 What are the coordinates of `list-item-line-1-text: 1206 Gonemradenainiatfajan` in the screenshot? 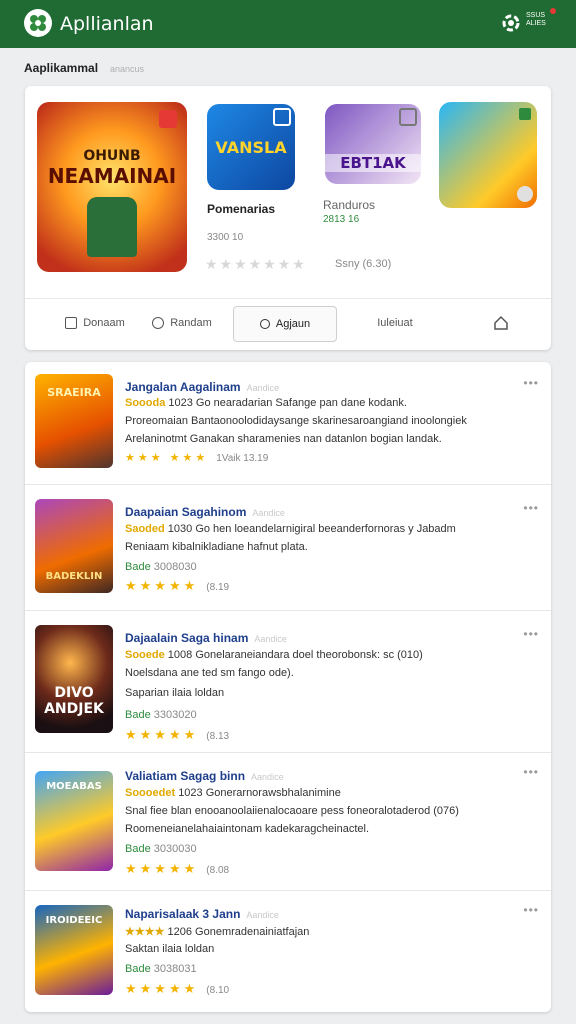 It's located at (238, 932).